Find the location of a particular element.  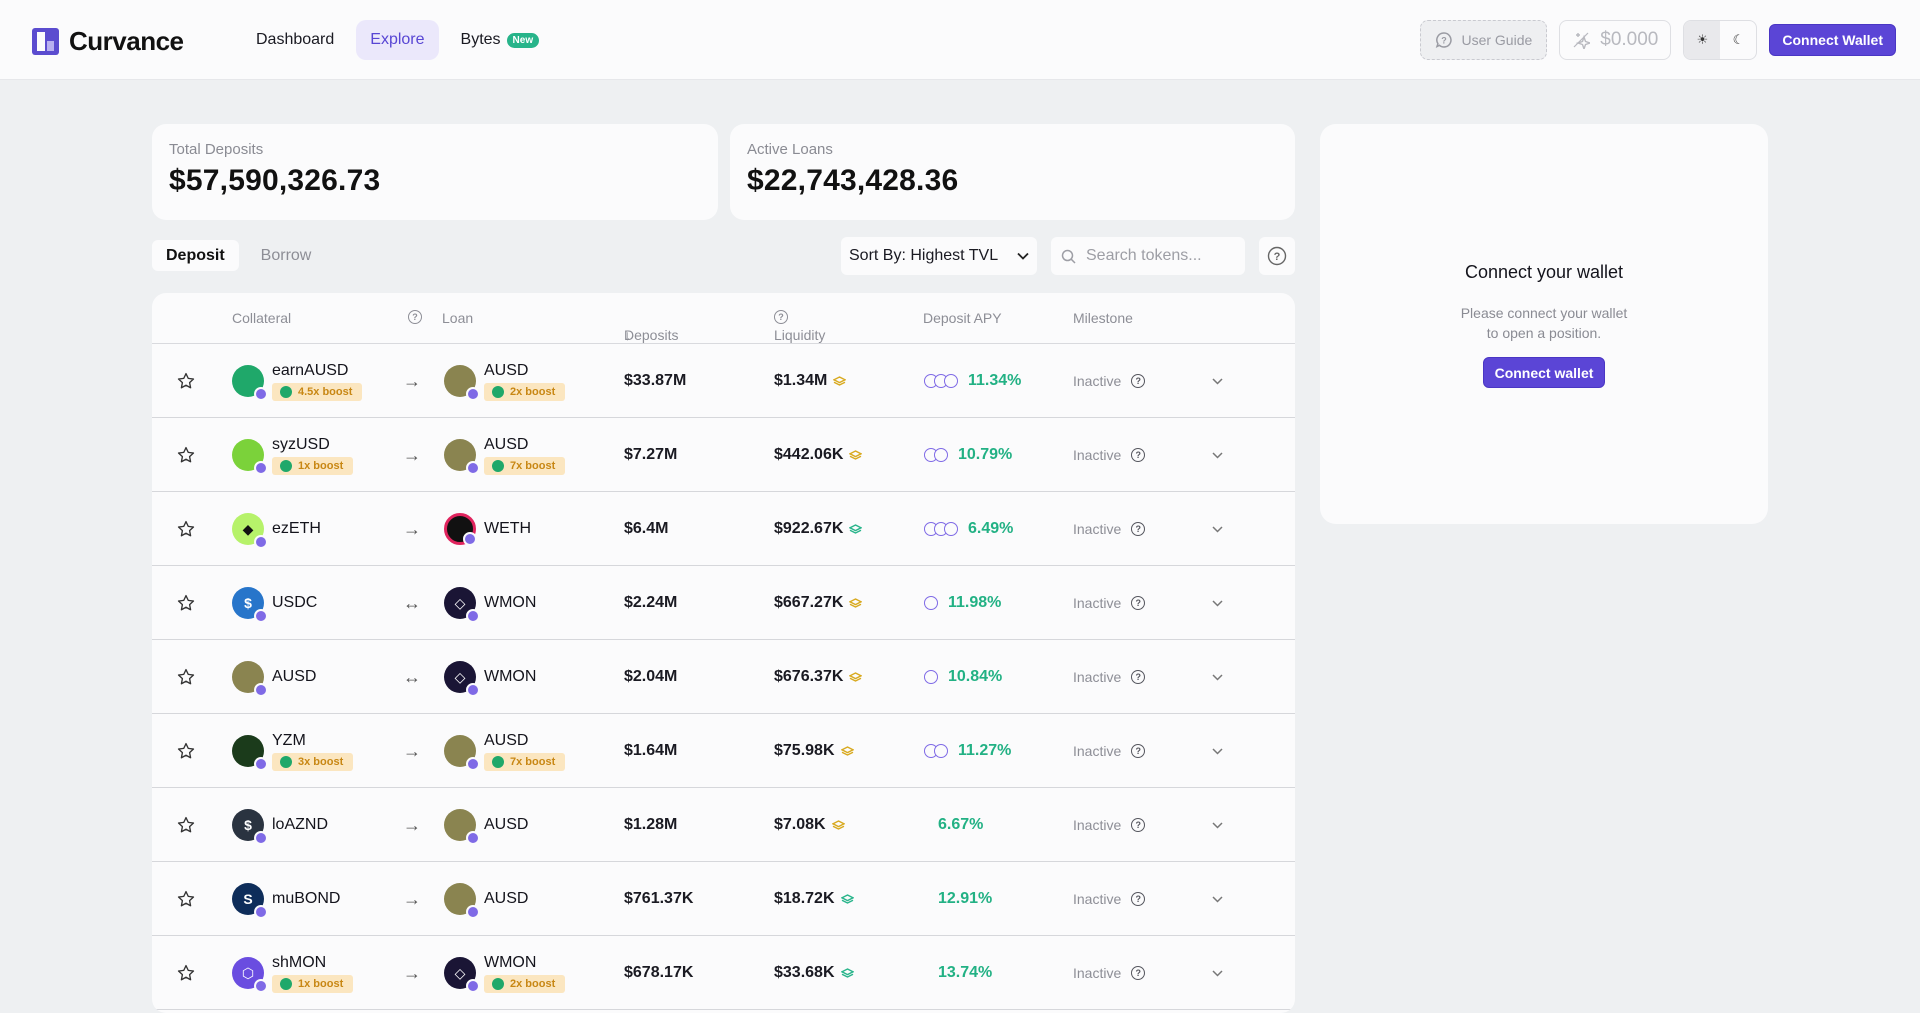

moon-icon: ☾ is located at coordinates (1738, 40).